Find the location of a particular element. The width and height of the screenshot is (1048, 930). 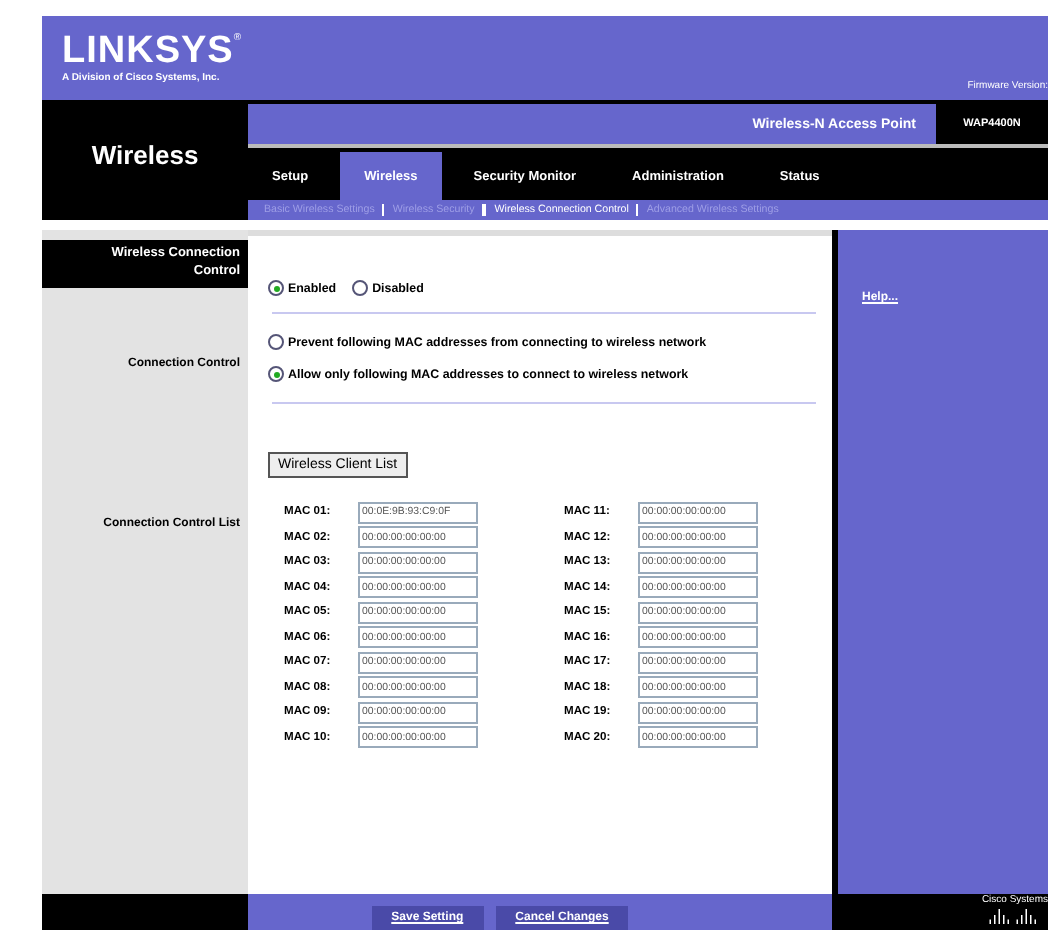

section-title: Wireless is located at coordinates (145, 154).